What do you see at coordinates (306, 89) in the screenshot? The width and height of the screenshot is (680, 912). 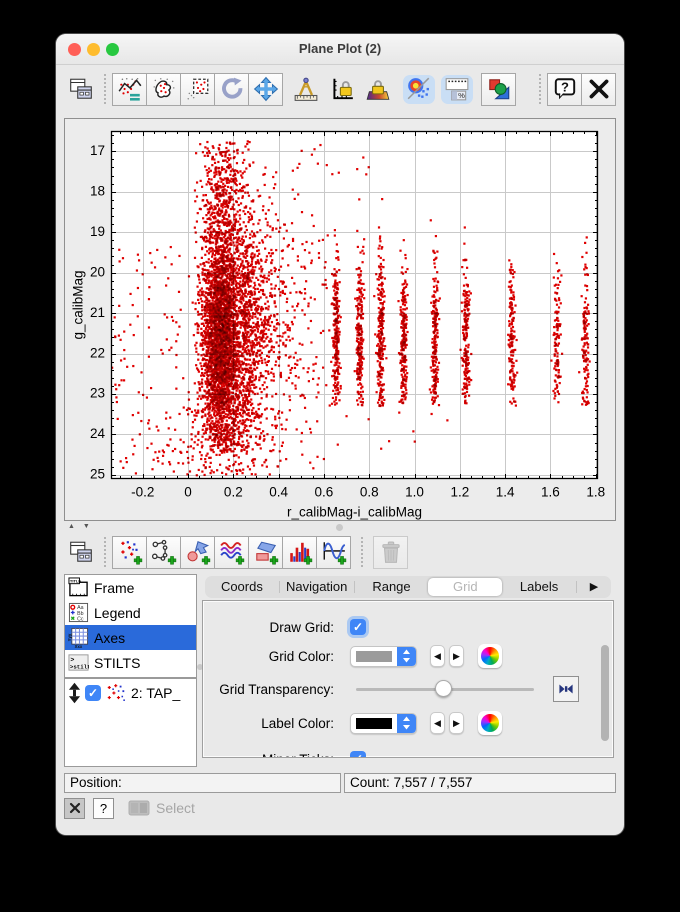 I see `measure-button` at bounding box center [306, 89].